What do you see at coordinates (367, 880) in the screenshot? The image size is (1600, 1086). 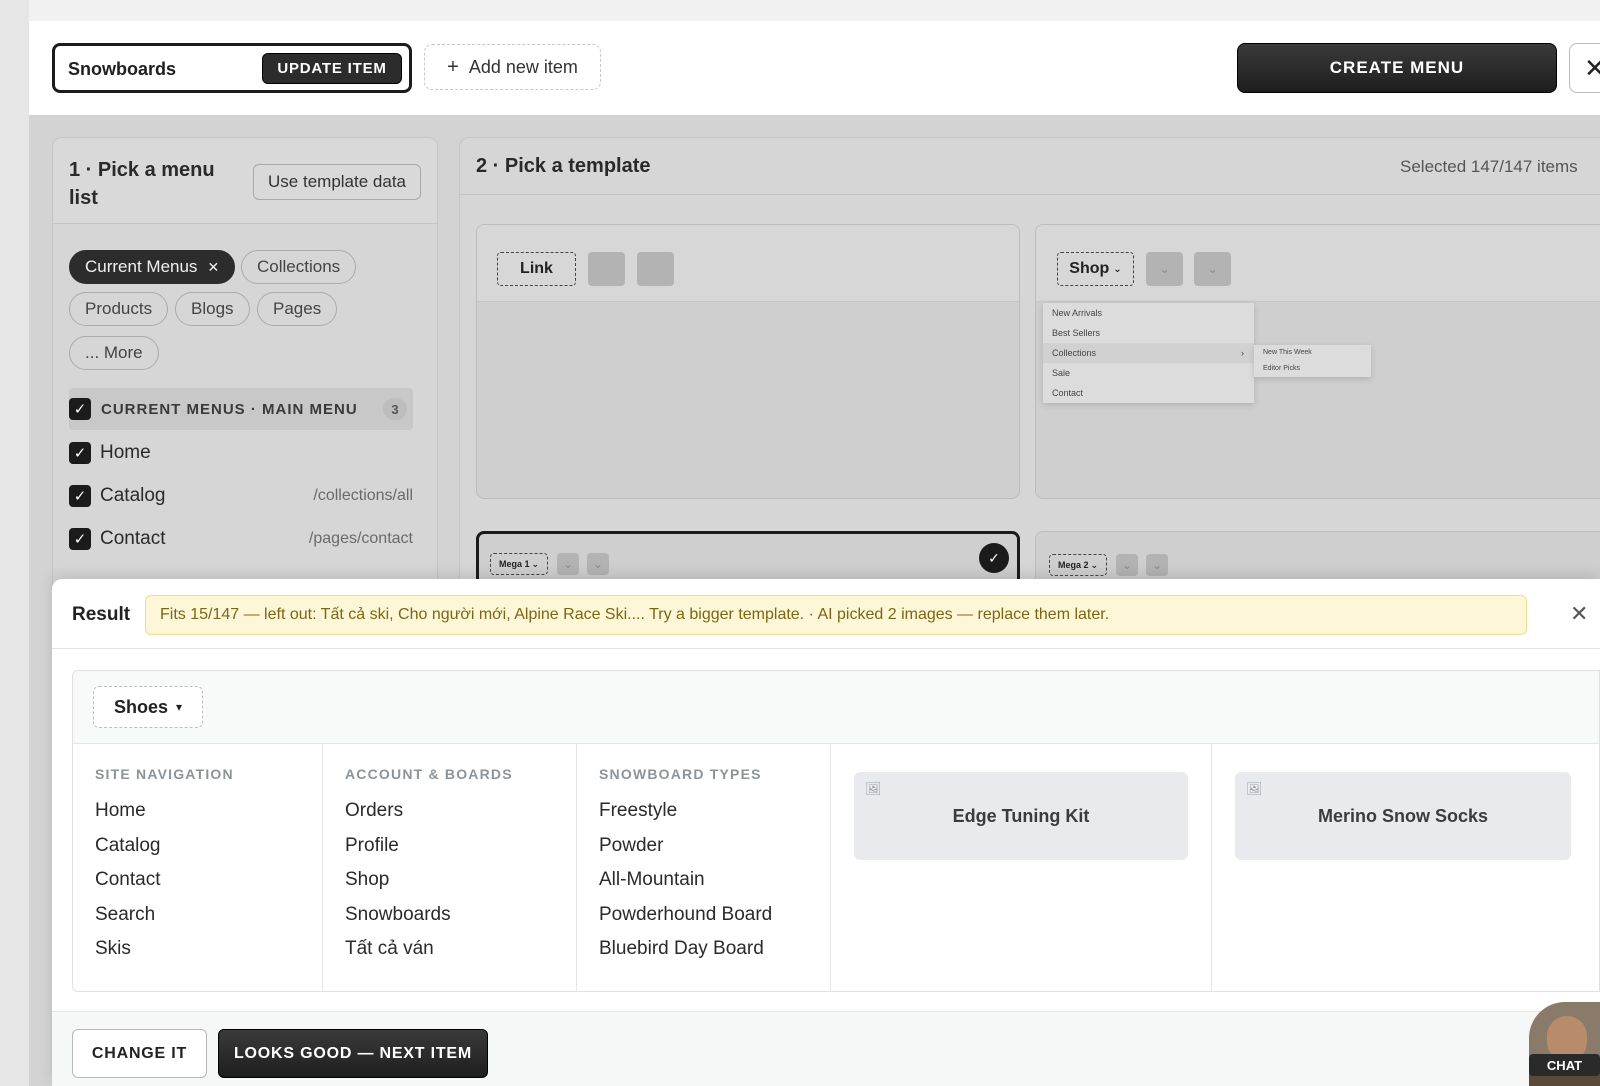 I see `column-link: Shop` at bounding box center [367, 880].